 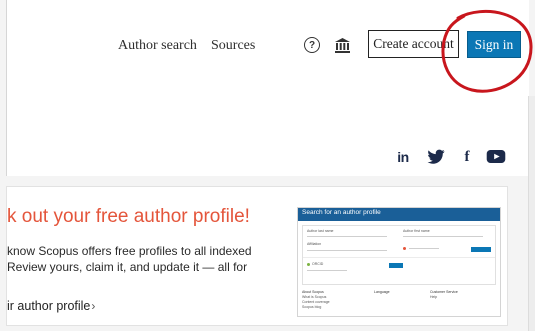 I want to click on youtube-icon, so click(x=496, y=156).